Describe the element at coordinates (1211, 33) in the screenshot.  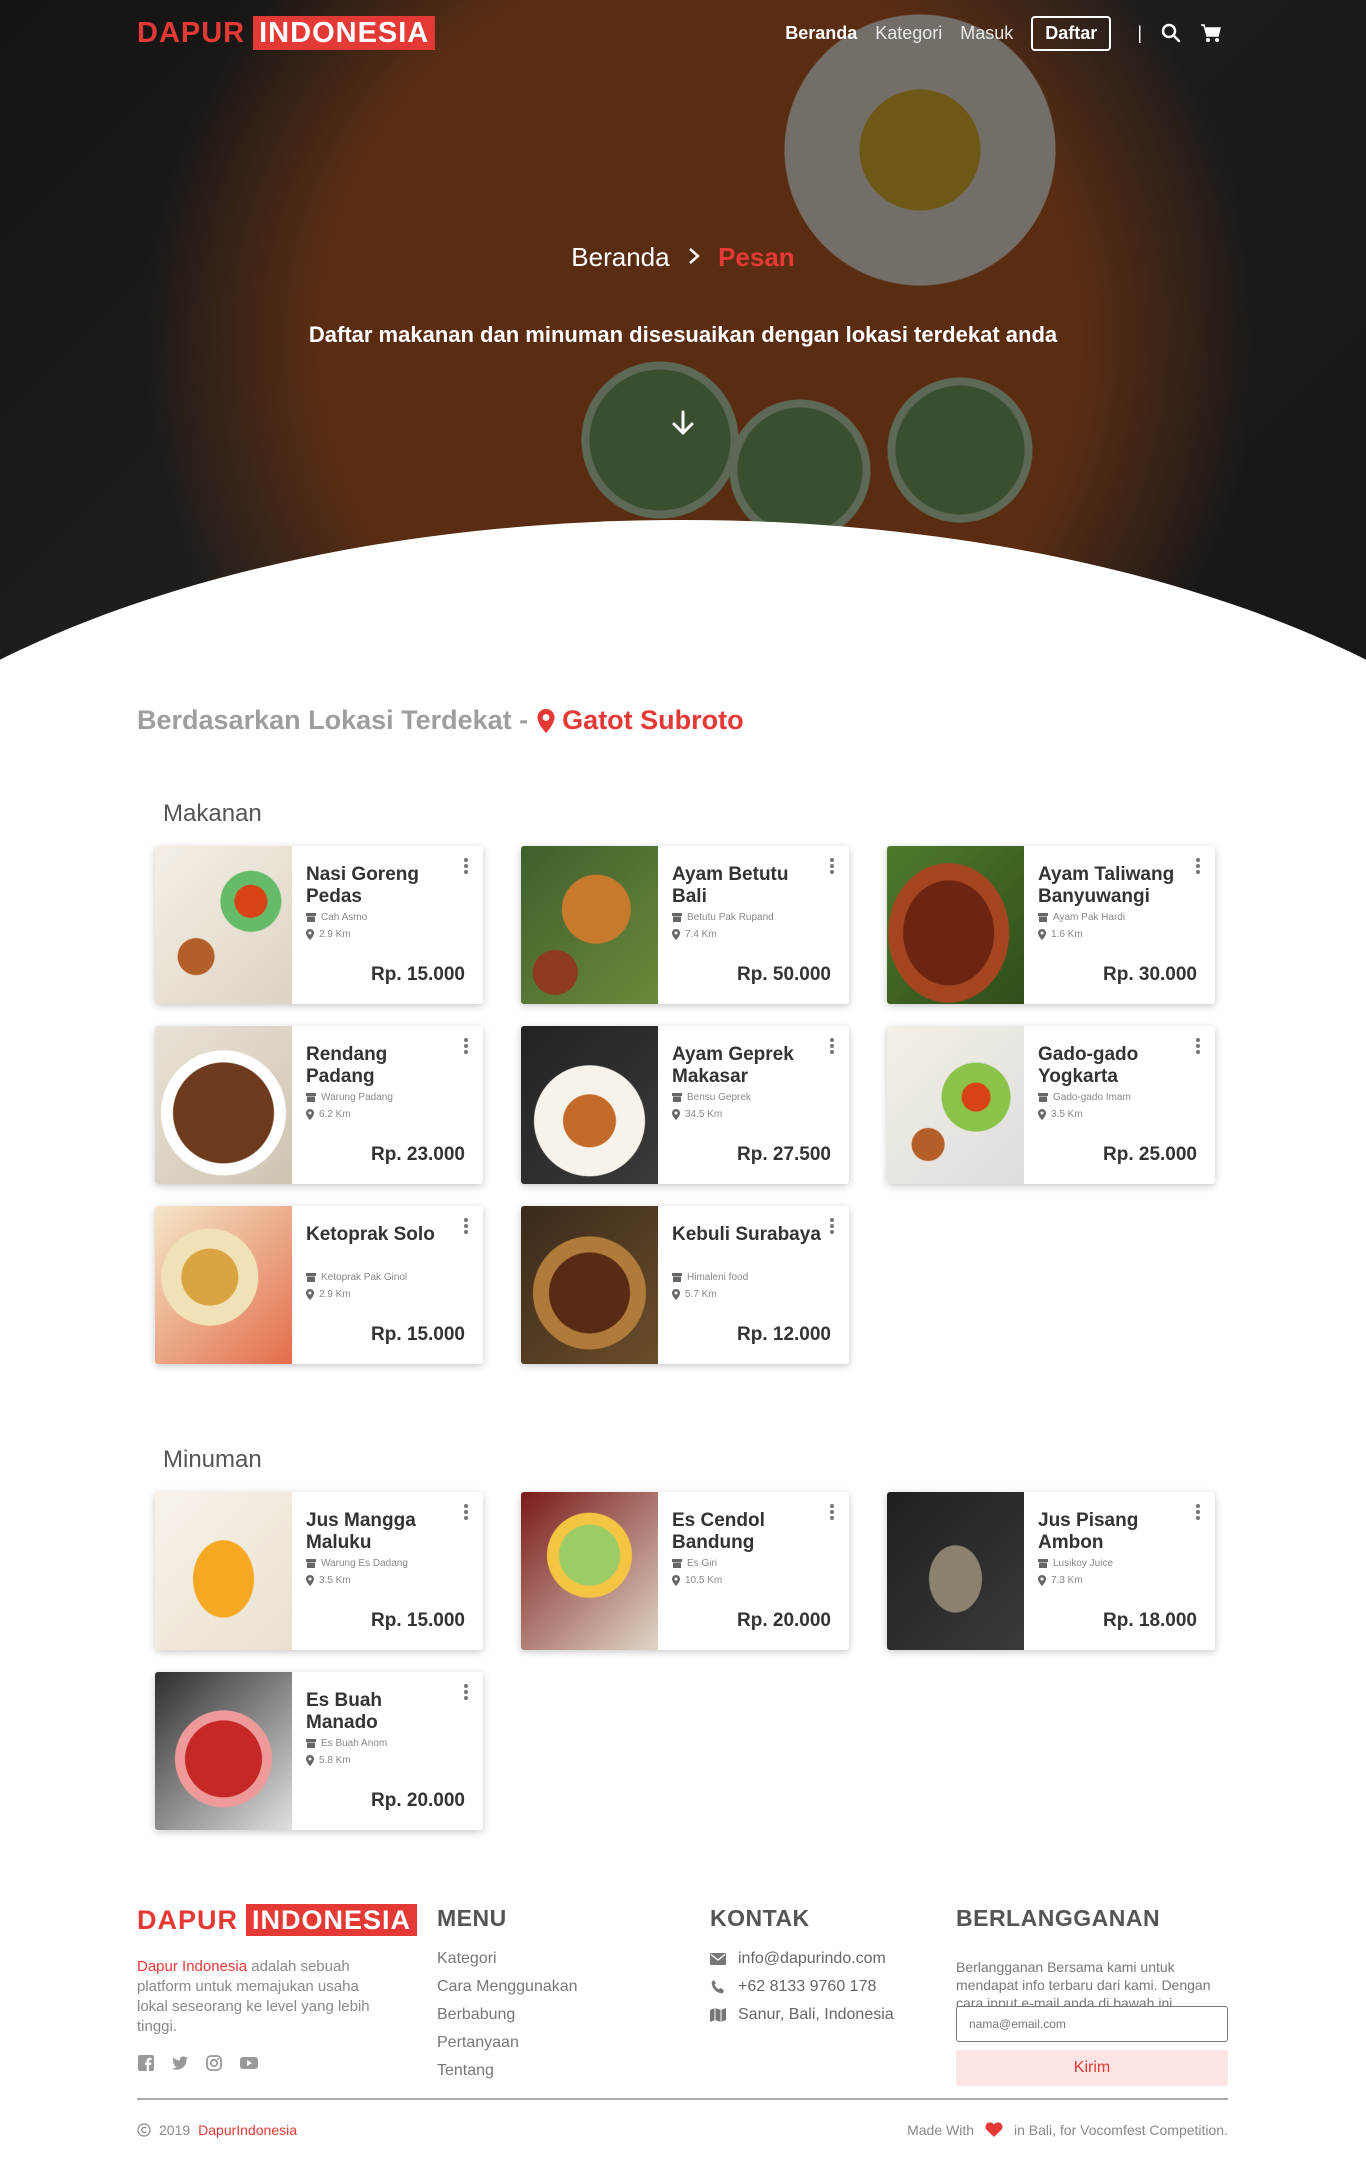
I see `cart-icon` at that location.